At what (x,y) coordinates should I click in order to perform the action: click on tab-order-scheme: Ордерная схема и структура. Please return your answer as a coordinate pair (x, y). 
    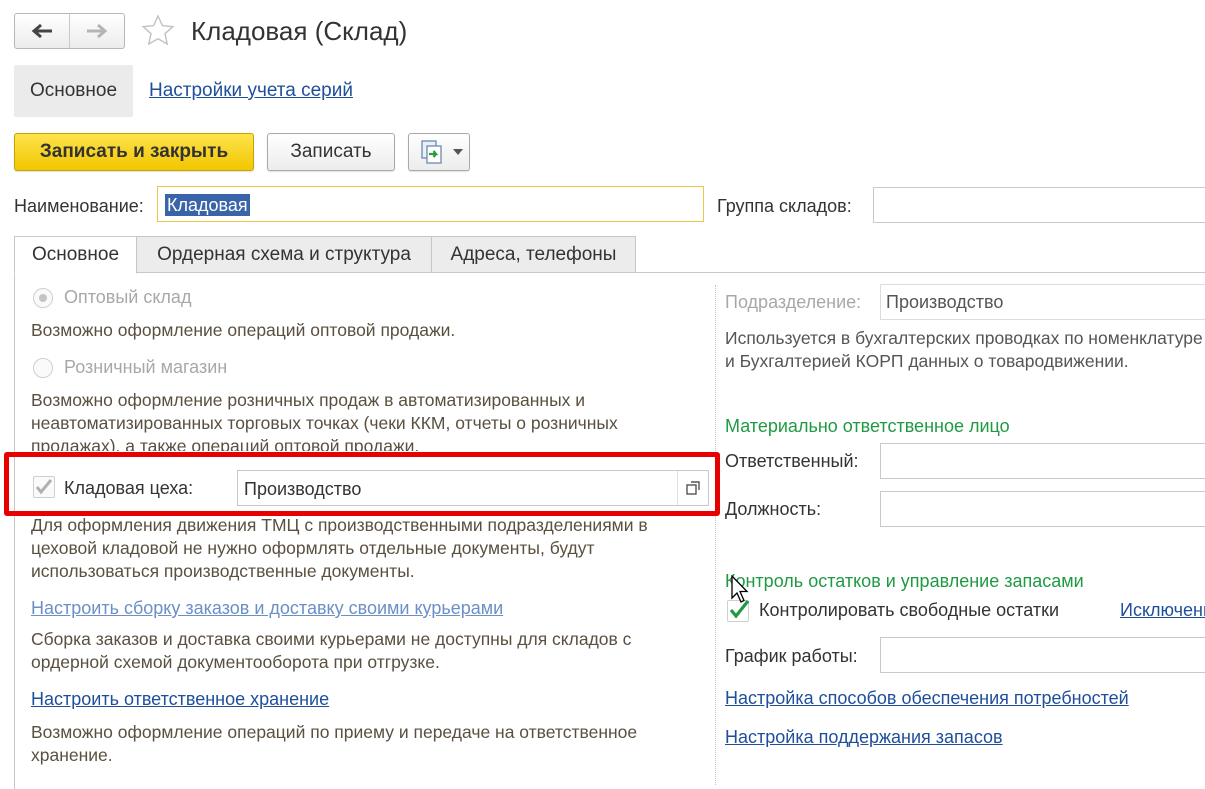
    Looking at the image, I should click on (284, 254).